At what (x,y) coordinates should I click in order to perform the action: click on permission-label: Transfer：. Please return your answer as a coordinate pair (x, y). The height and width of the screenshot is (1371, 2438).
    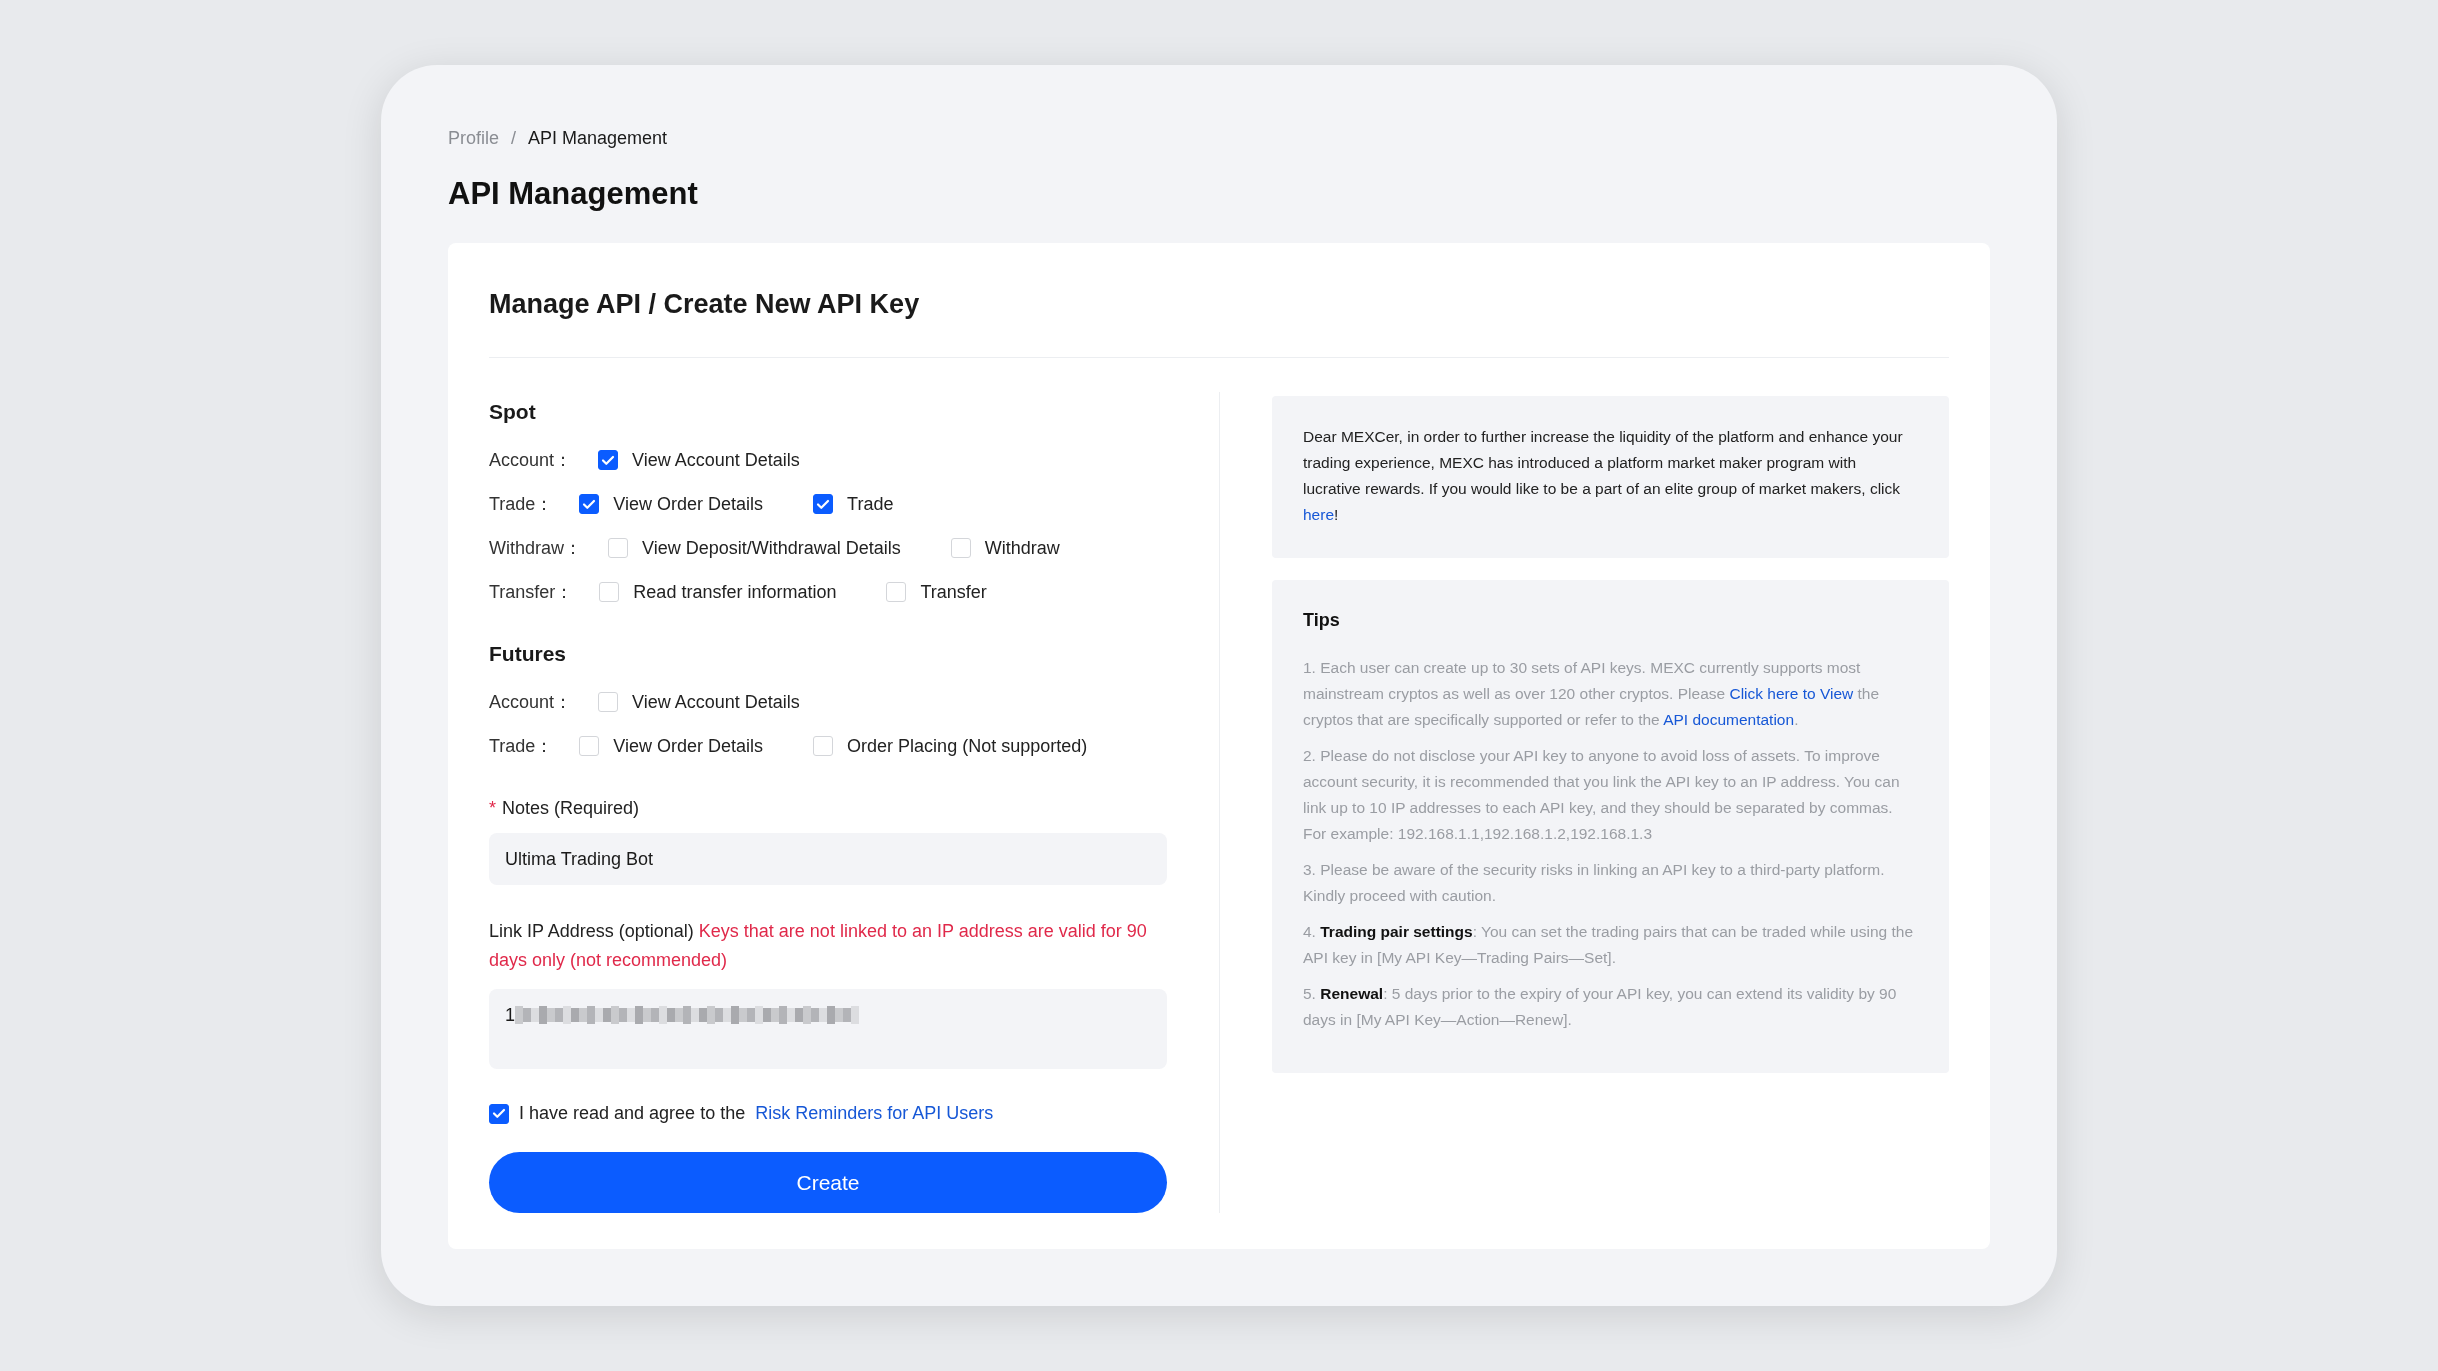
    Looking at the image, I should click on (531, 592).